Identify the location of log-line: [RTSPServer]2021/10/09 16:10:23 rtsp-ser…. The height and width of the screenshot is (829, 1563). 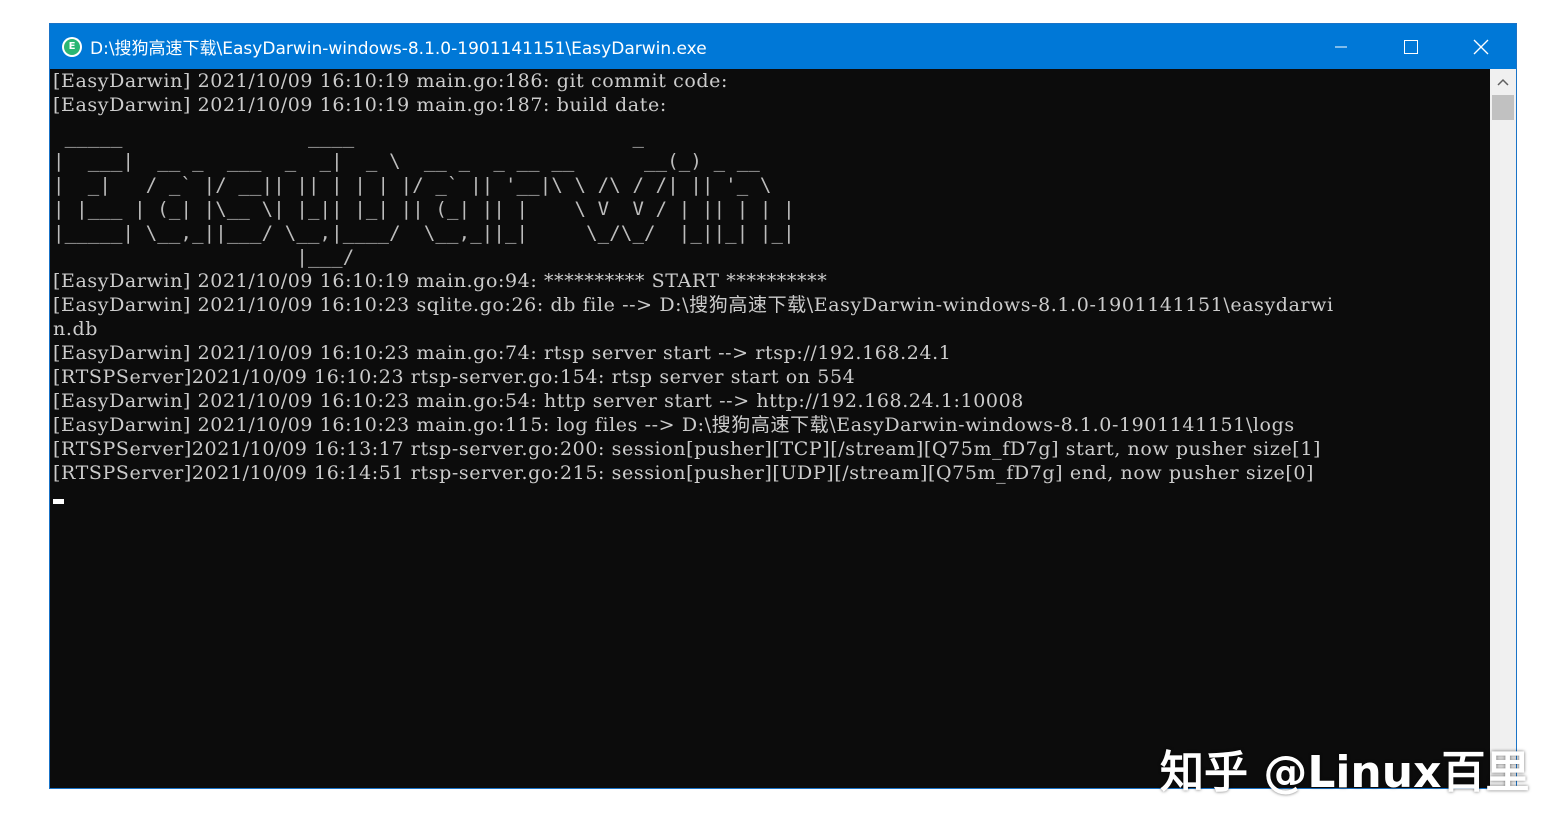
(454, 377).